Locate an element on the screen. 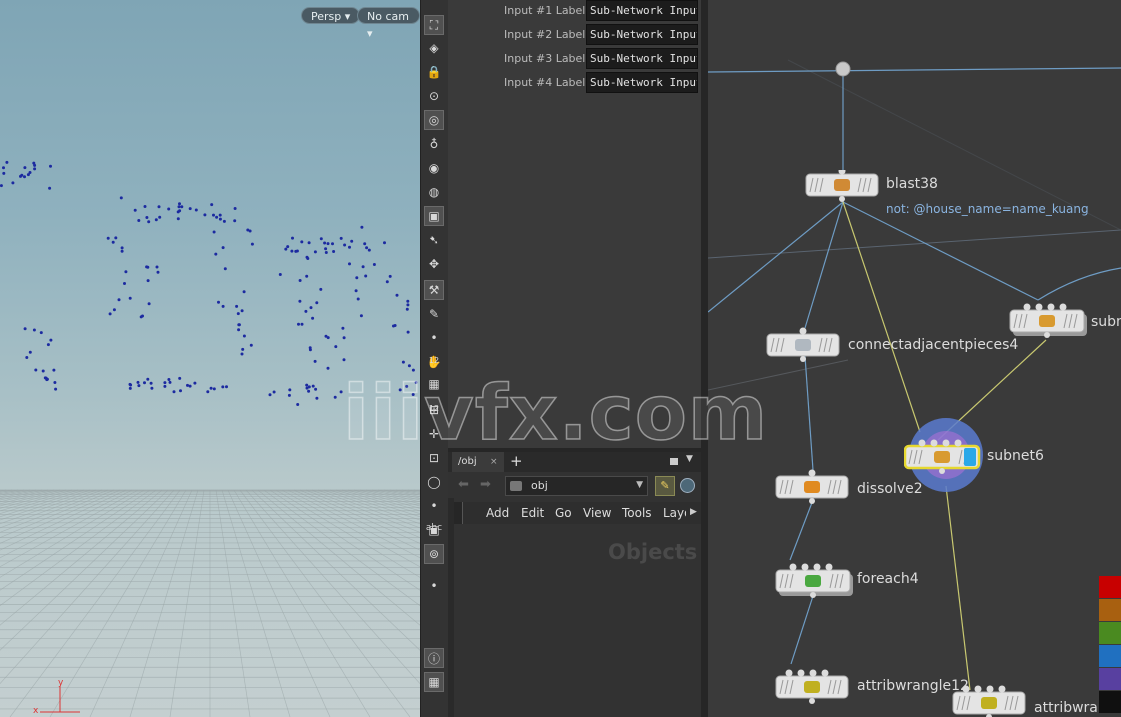 The image size is (1121, 717). camera-icon: ◍ is located at coordinates (434, 192).